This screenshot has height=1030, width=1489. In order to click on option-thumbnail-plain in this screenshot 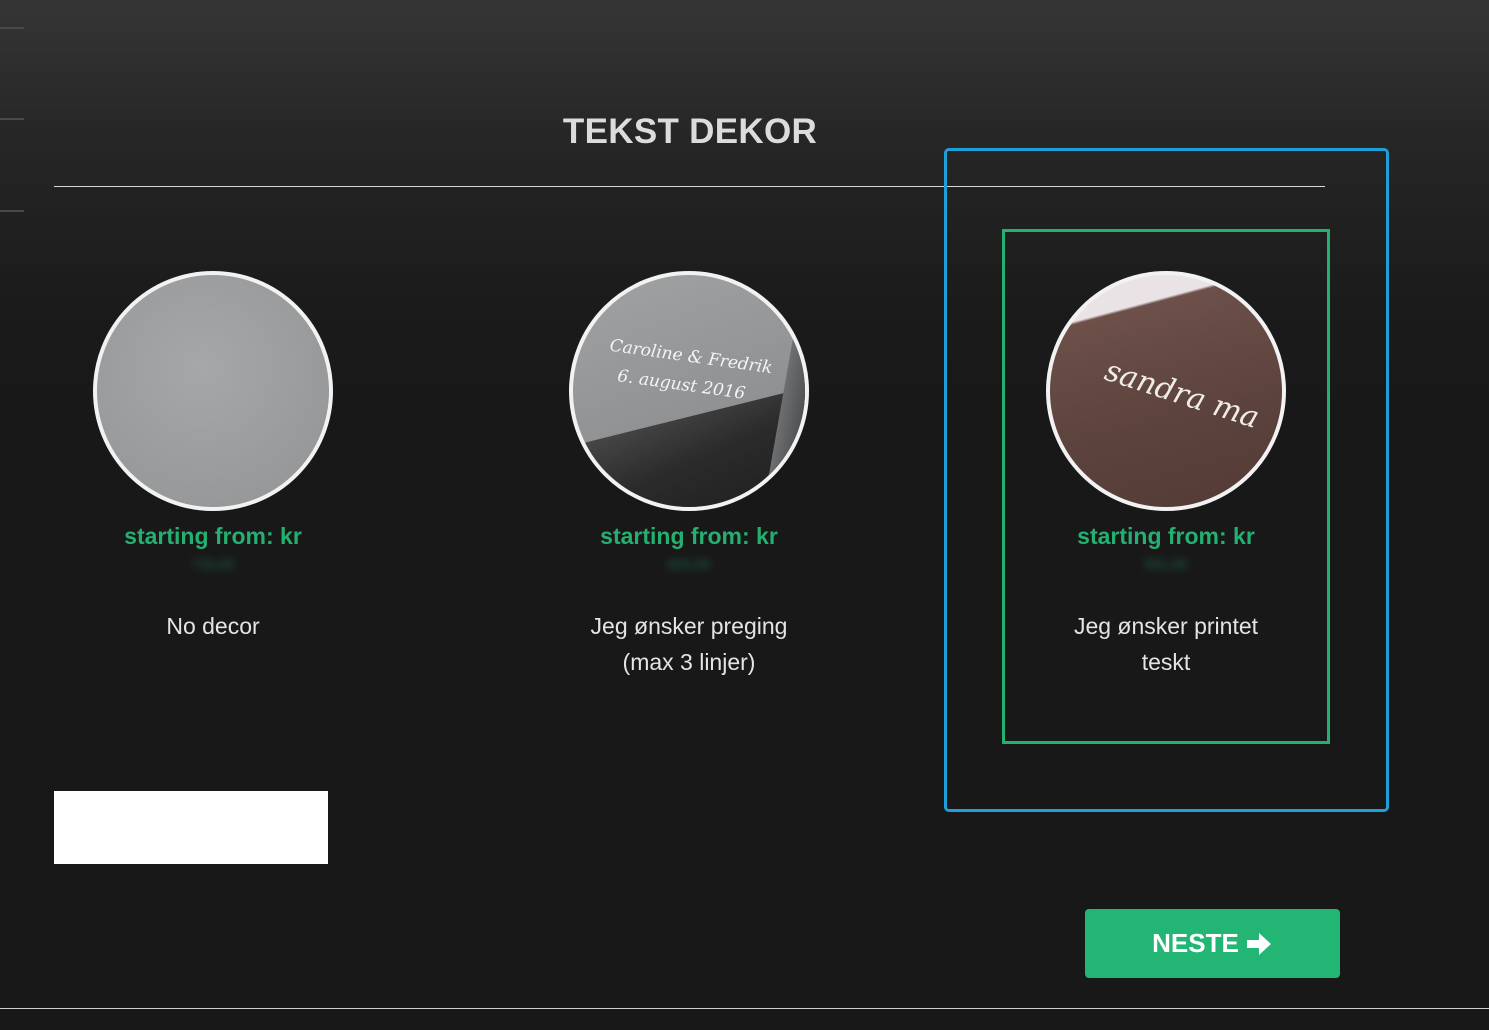, I will do `click(213, 391)`.